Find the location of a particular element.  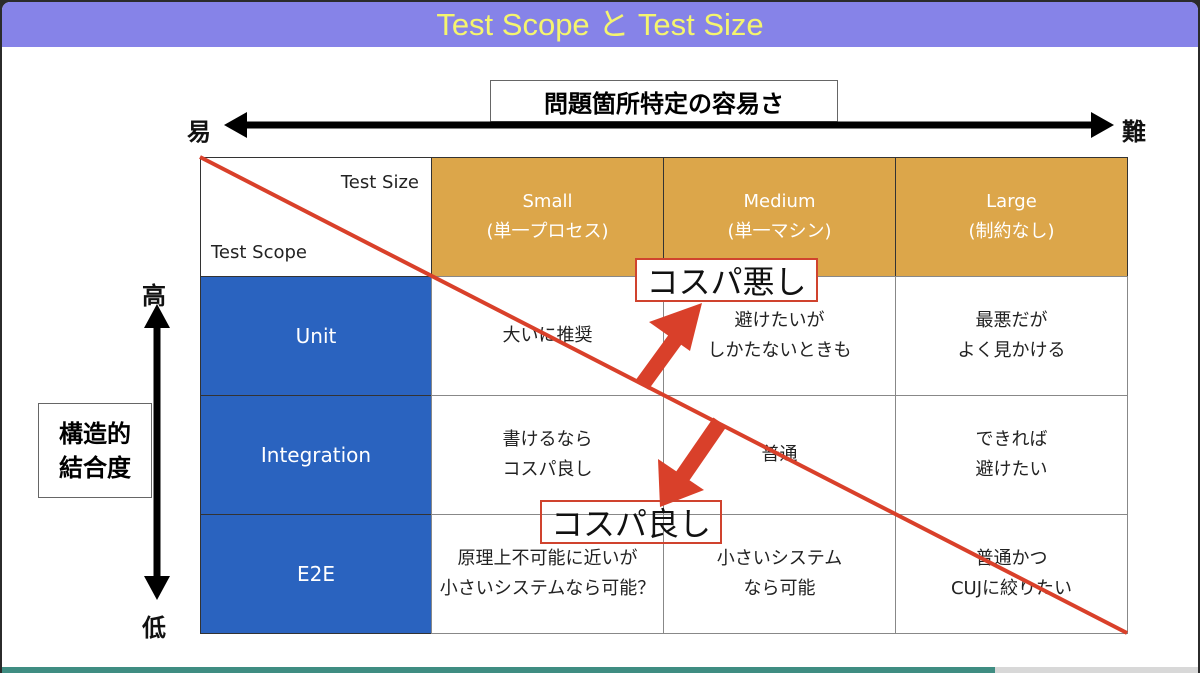

arrow-down-to-good is located at coordinates (692, 462).